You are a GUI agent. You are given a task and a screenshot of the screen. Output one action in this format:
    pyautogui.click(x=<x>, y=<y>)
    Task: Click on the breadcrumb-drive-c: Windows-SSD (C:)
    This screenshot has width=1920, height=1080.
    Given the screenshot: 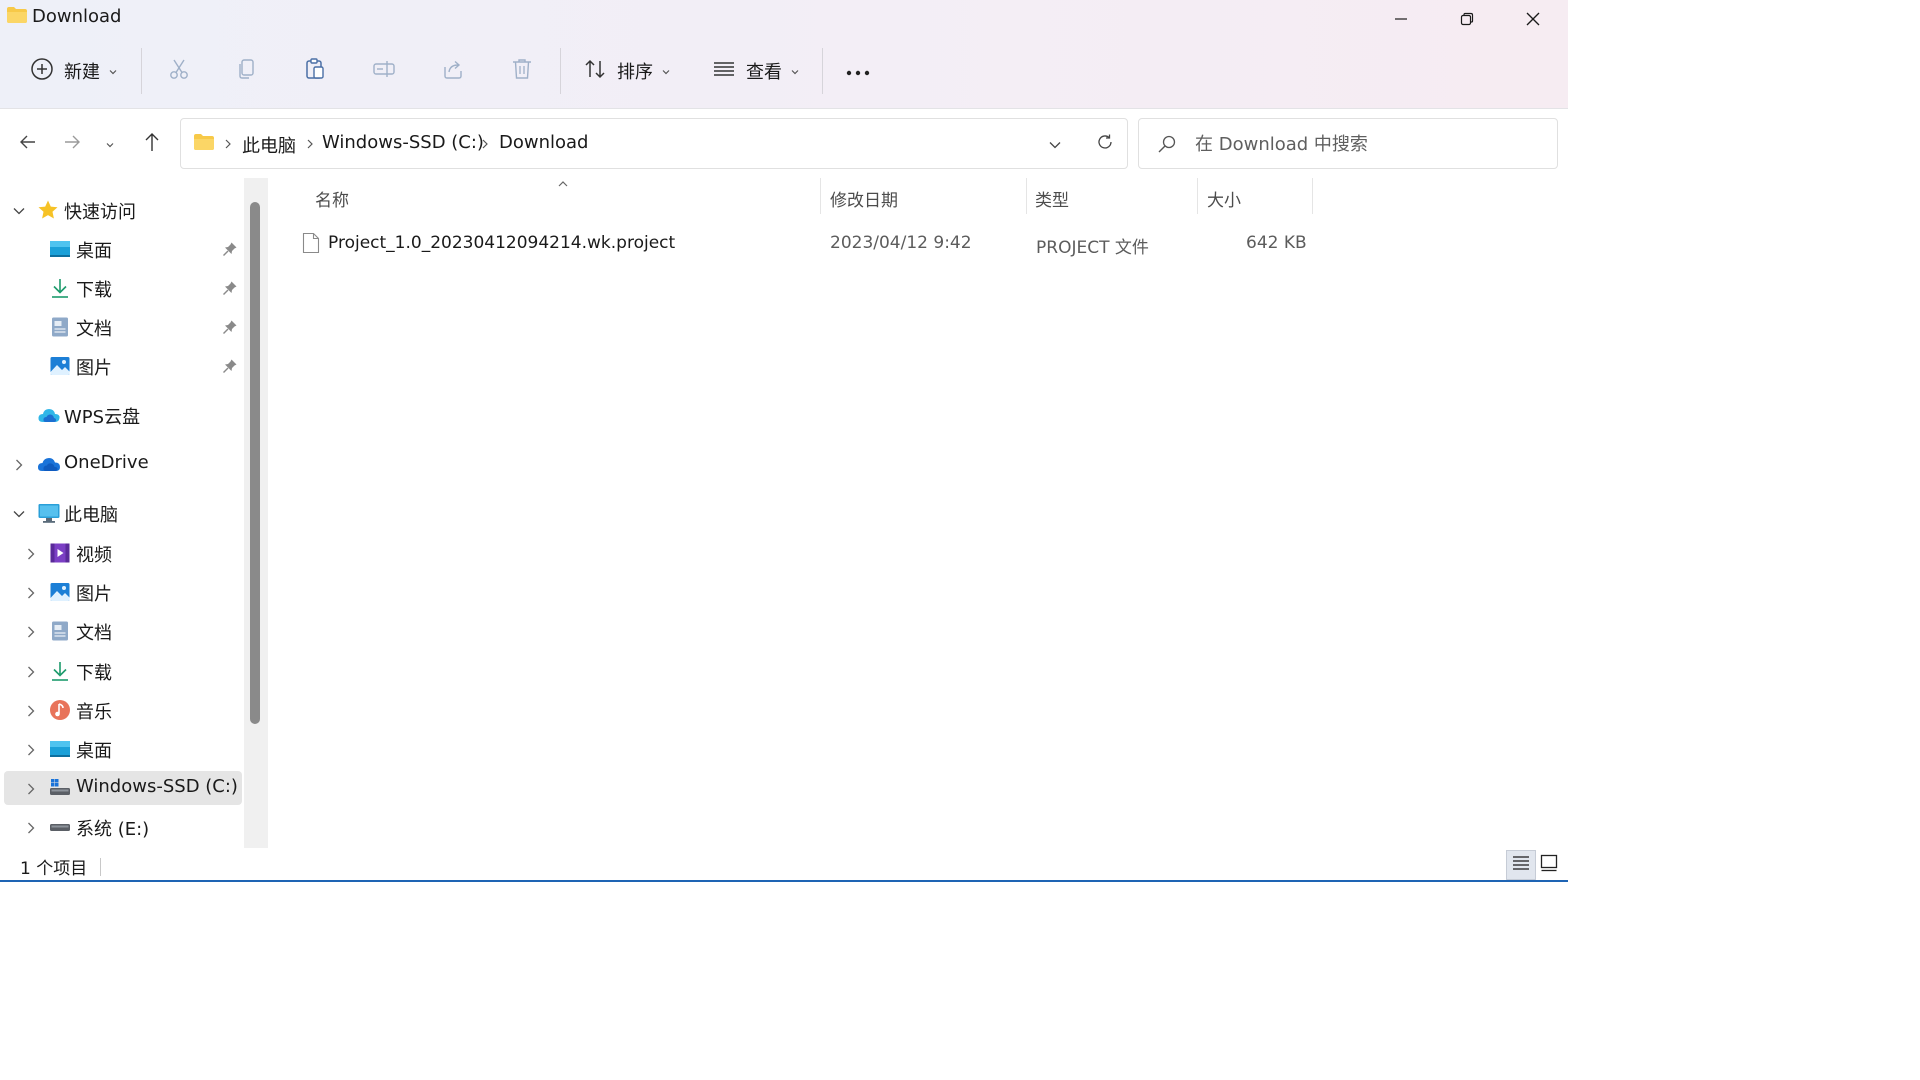 What is the action you would take?
    pyautogui.click(x=403, y=142)
    